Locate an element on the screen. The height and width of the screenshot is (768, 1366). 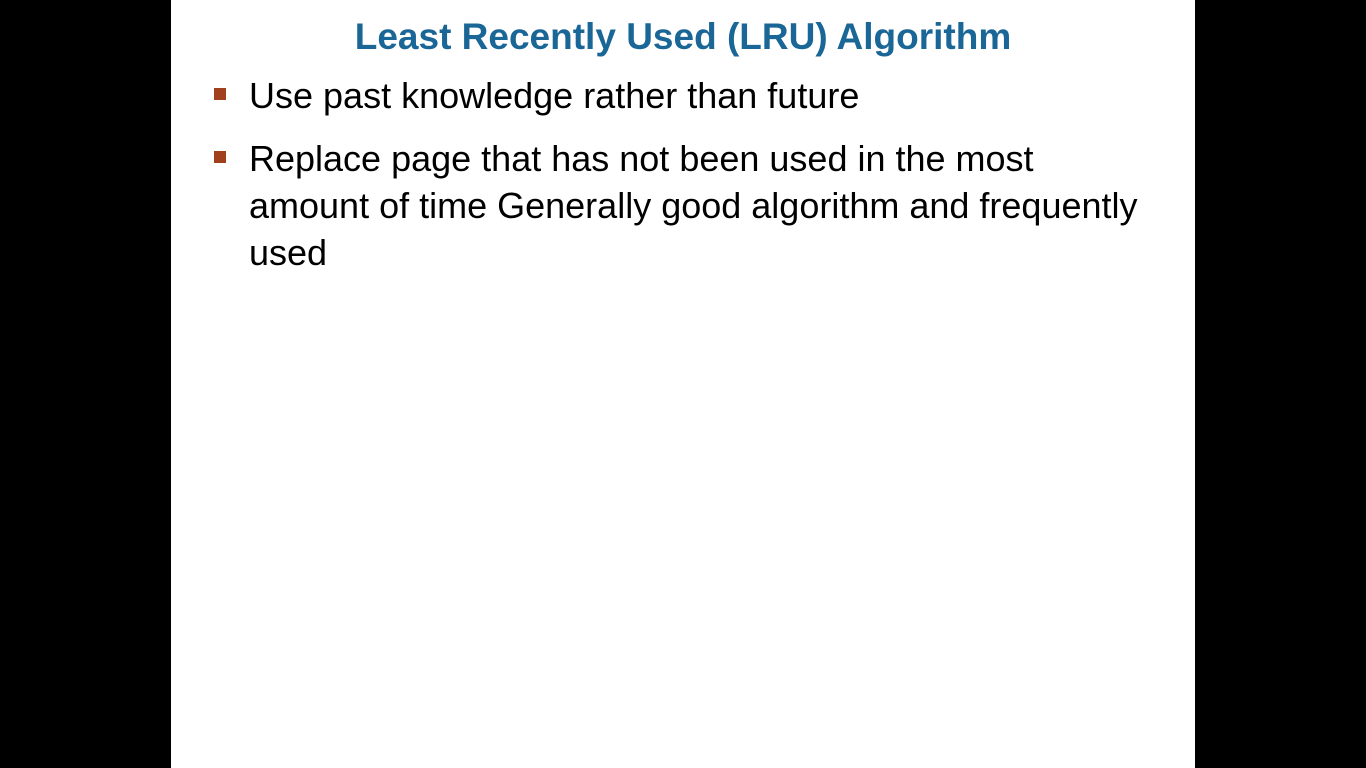
bullet-item: Use past knowledge rather than future is located at coordinates (683, 95).